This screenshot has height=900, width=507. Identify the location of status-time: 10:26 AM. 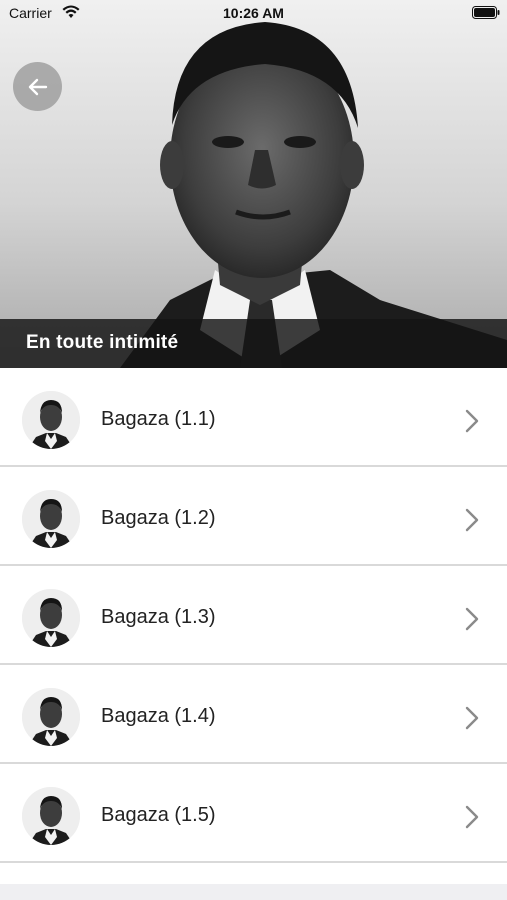
(253, 13).